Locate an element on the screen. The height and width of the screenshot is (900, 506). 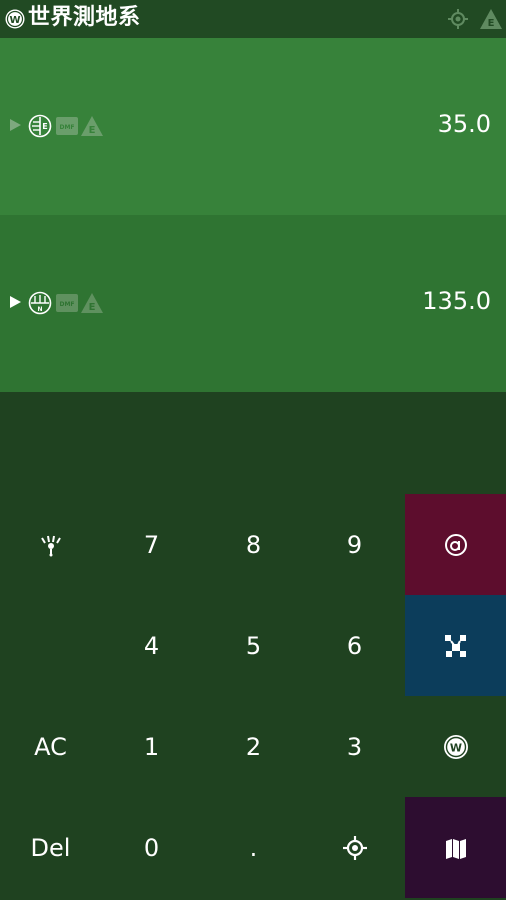
longitude-value: 135.0 is located at coordinates (456, 301).